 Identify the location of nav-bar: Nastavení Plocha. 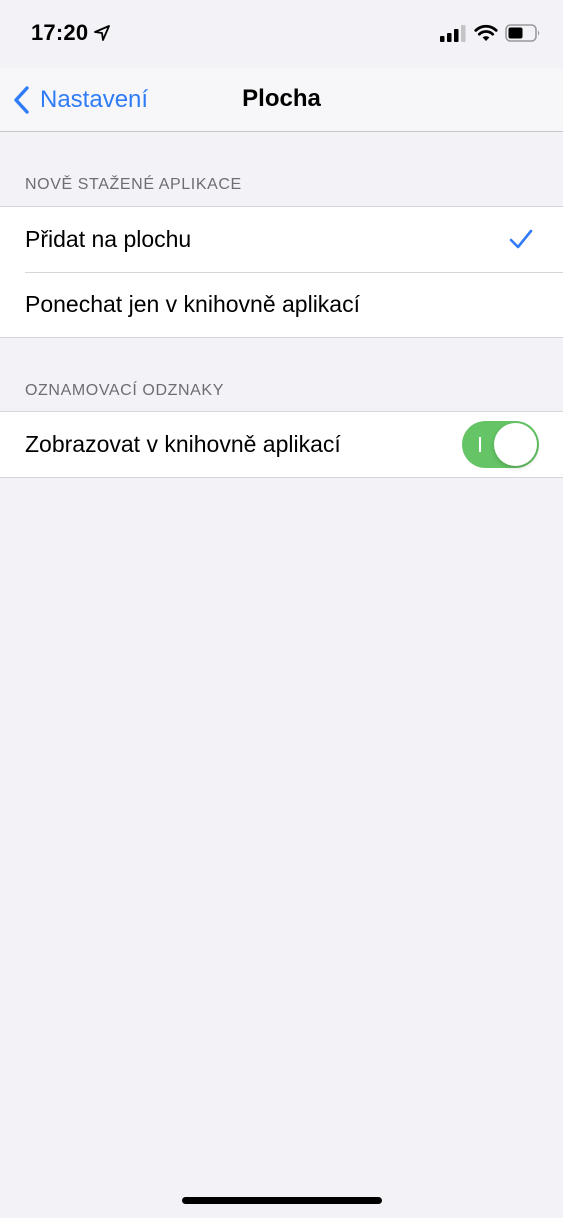
(281, 100).